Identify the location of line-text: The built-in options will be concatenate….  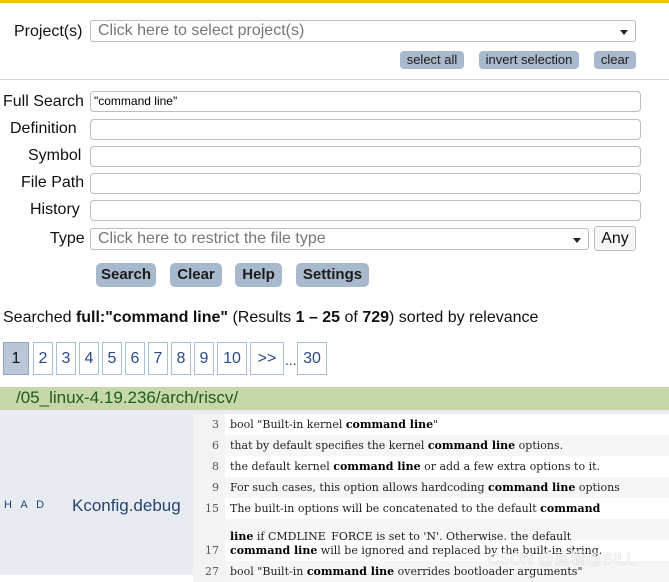
(412, 508).